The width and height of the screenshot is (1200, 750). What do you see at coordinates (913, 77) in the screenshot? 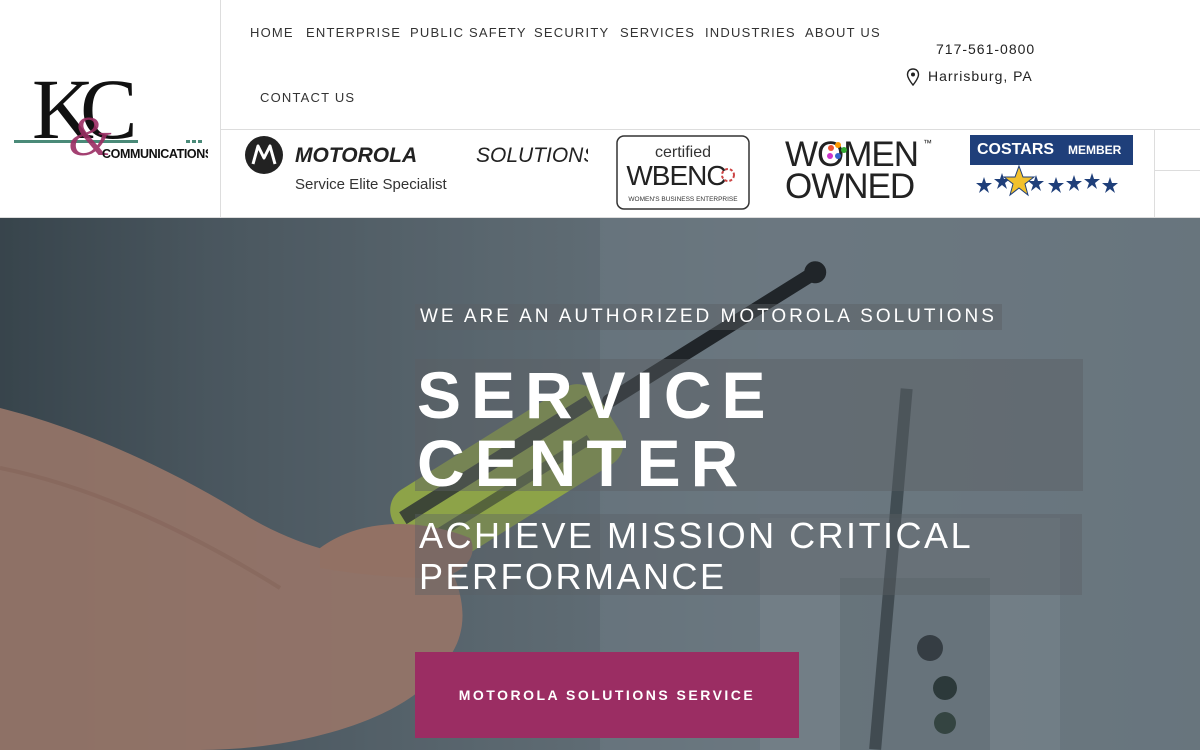
I see `map-pin-icon` at bounding box center [913, 77].